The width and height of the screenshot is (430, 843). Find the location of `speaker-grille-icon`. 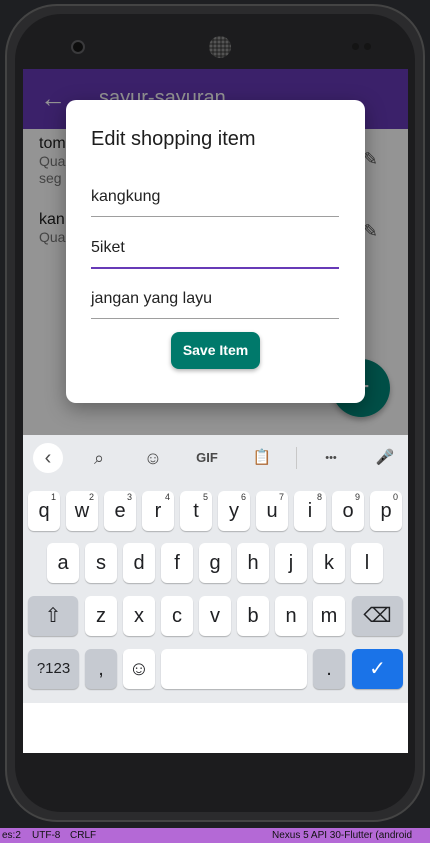

speaker-grille-icon is located at coordinates (220, 47).